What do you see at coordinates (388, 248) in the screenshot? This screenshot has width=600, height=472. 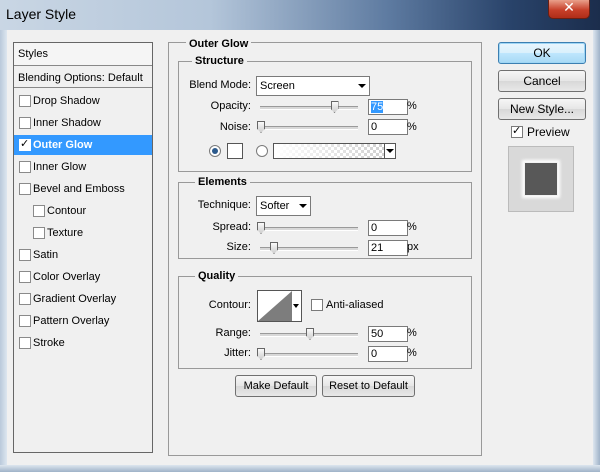 I see `size-input: 21` at bounding box center [388, 248].